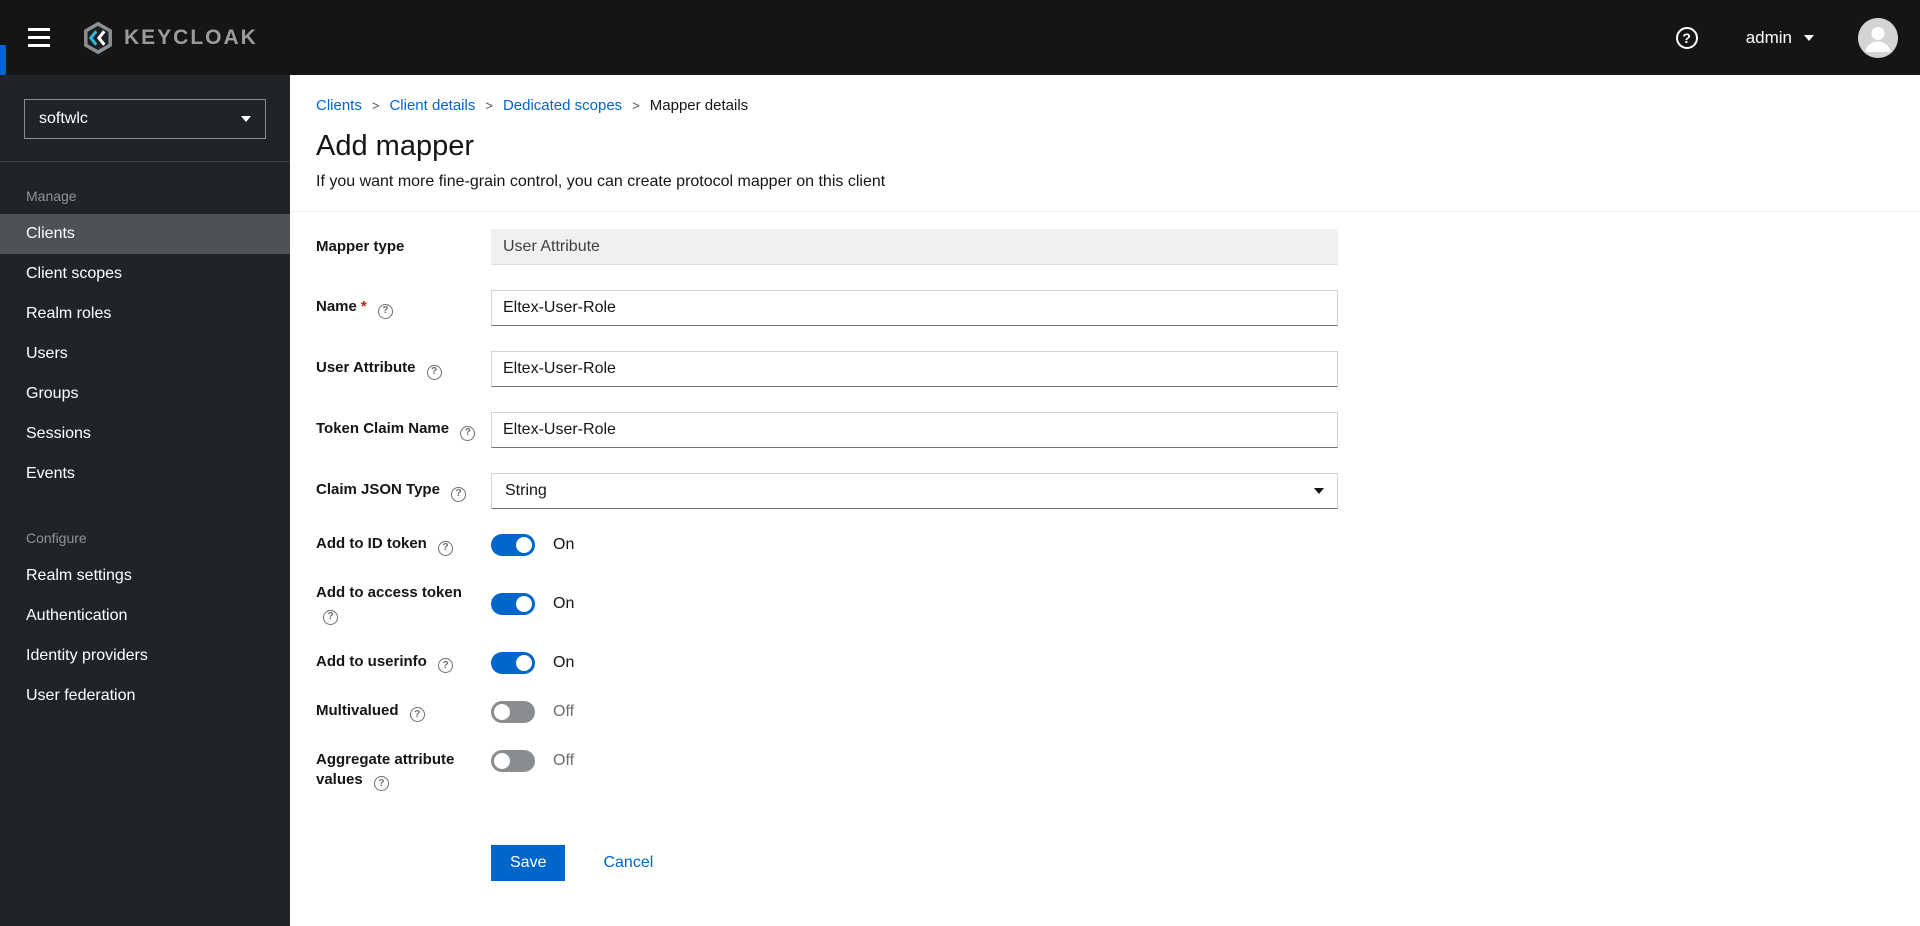 The height and width of the screenshot is (926, 1920). What do you see at coordinates (145, 576) in the screenshot?
I see `sidebar-item-realm-settings: Realm settings` at bounding box center [145, 576].